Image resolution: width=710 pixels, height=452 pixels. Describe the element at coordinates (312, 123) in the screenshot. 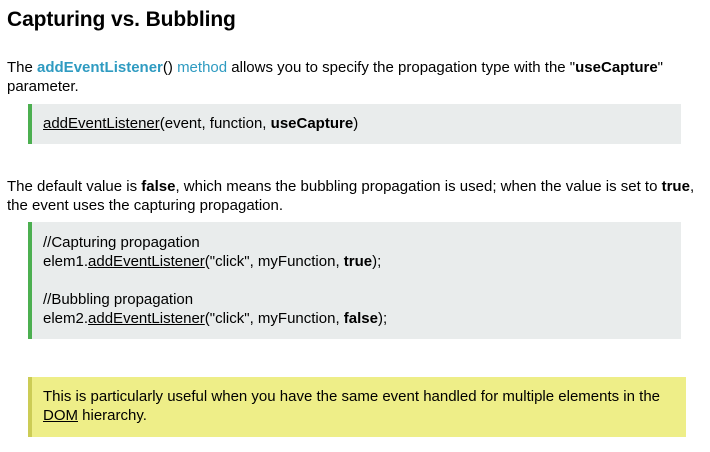

I see `signature-param: useCapture` at that location.